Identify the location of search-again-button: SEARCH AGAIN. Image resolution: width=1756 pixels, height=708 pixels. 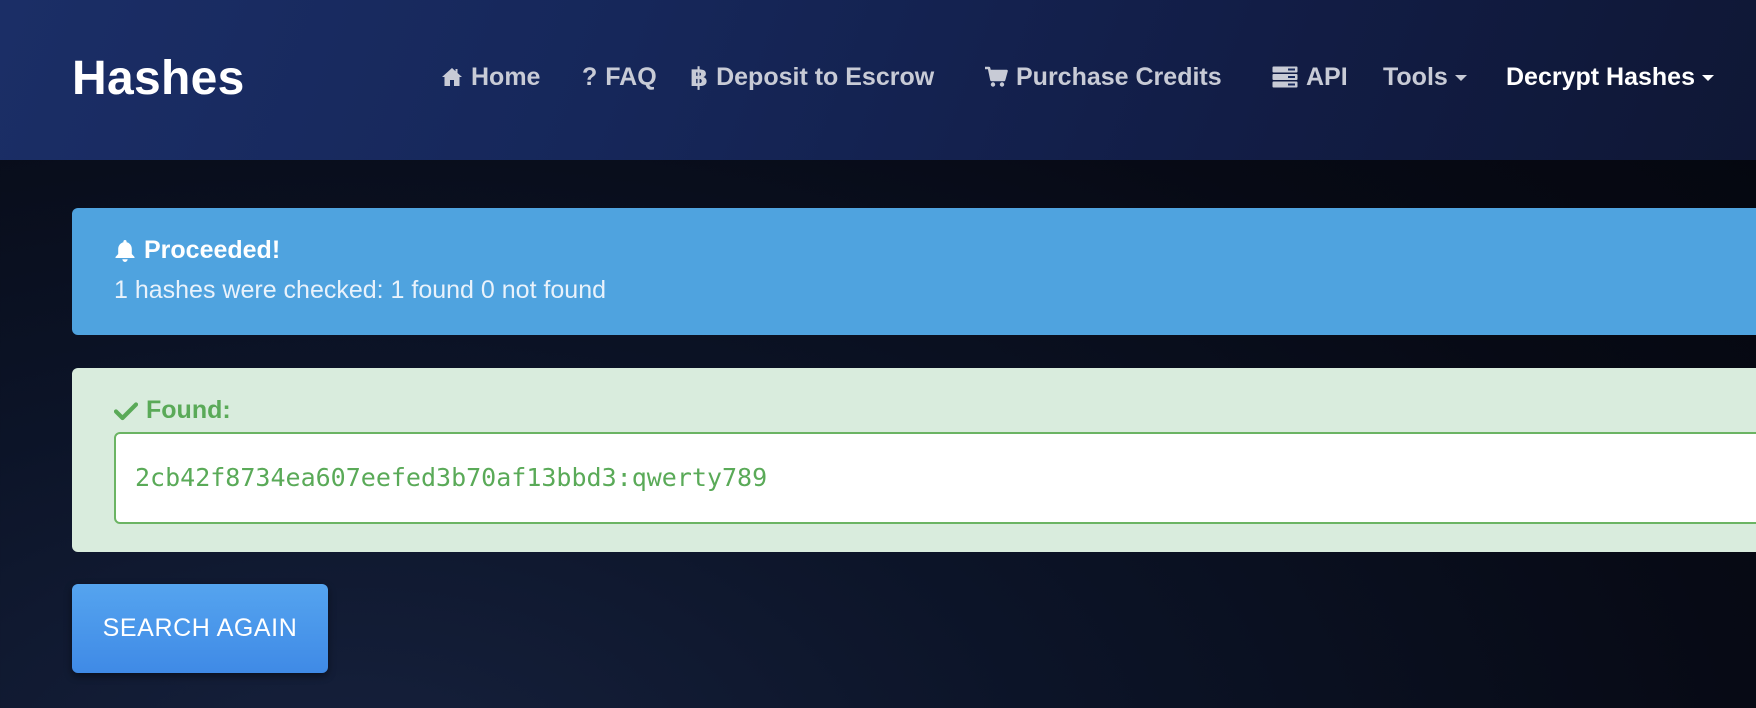
(200, 628).